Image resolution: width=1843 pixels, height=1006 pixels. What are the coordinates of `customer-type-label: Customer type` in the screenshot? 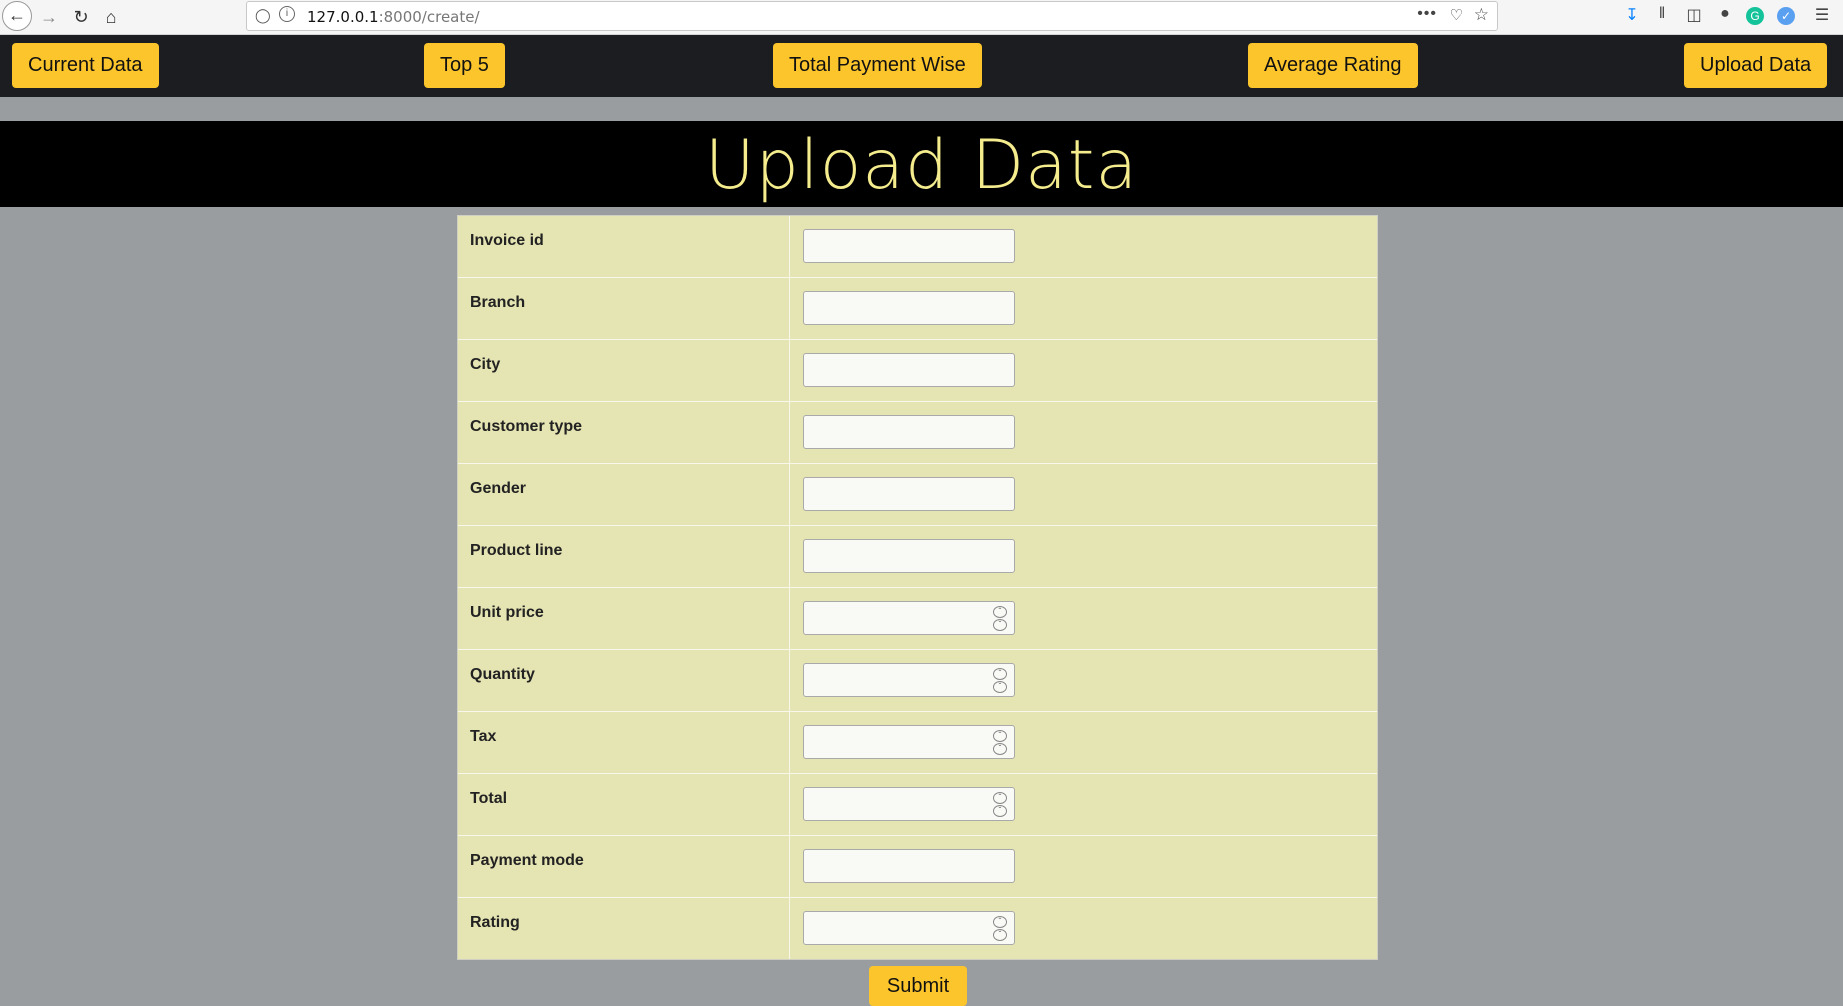 It's located at (526, 426).